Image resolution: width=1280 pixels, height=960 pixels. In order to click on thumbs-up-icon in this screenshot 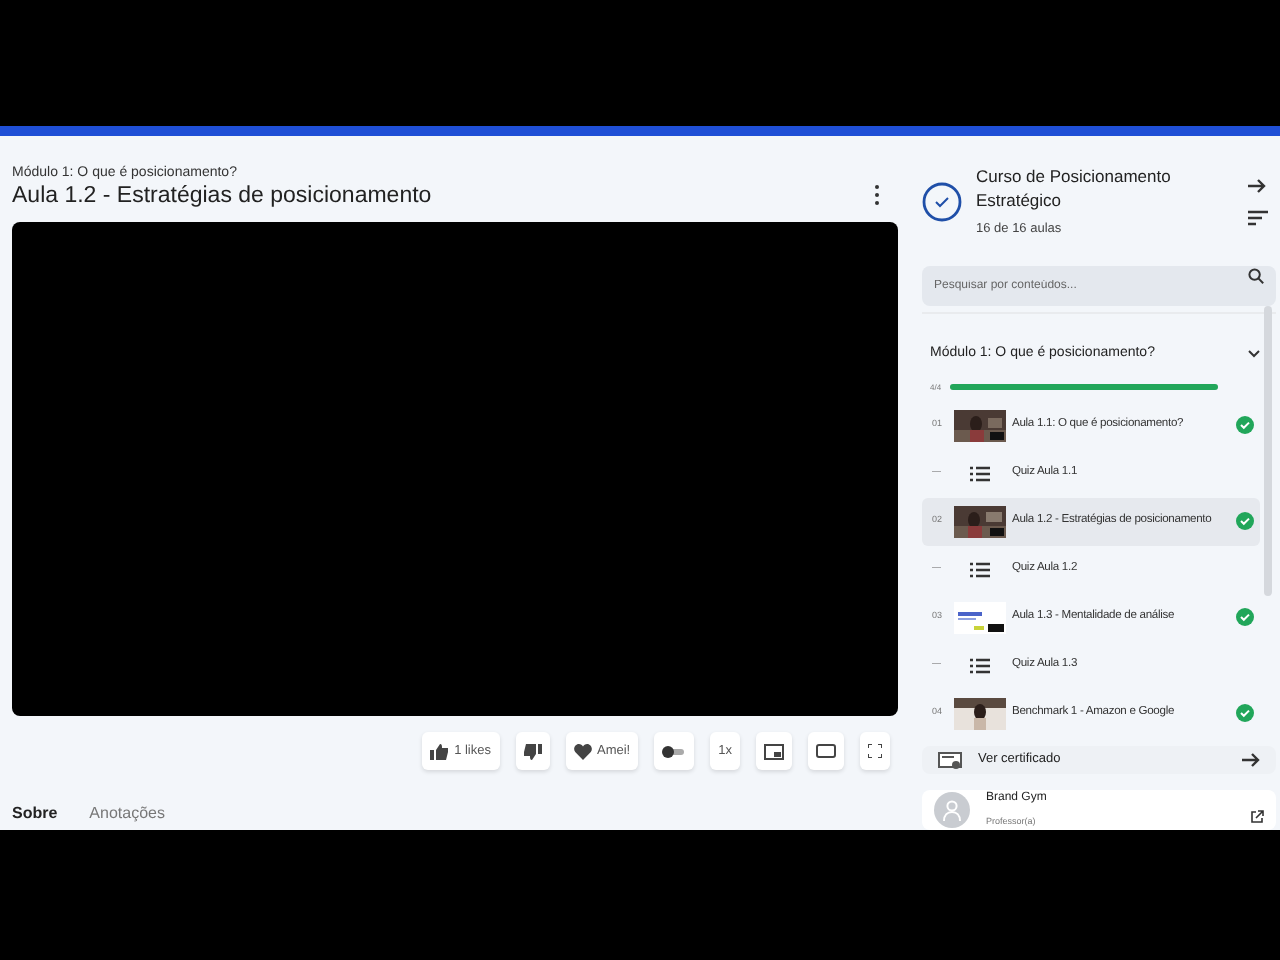, I will do `click(439, 751)`.